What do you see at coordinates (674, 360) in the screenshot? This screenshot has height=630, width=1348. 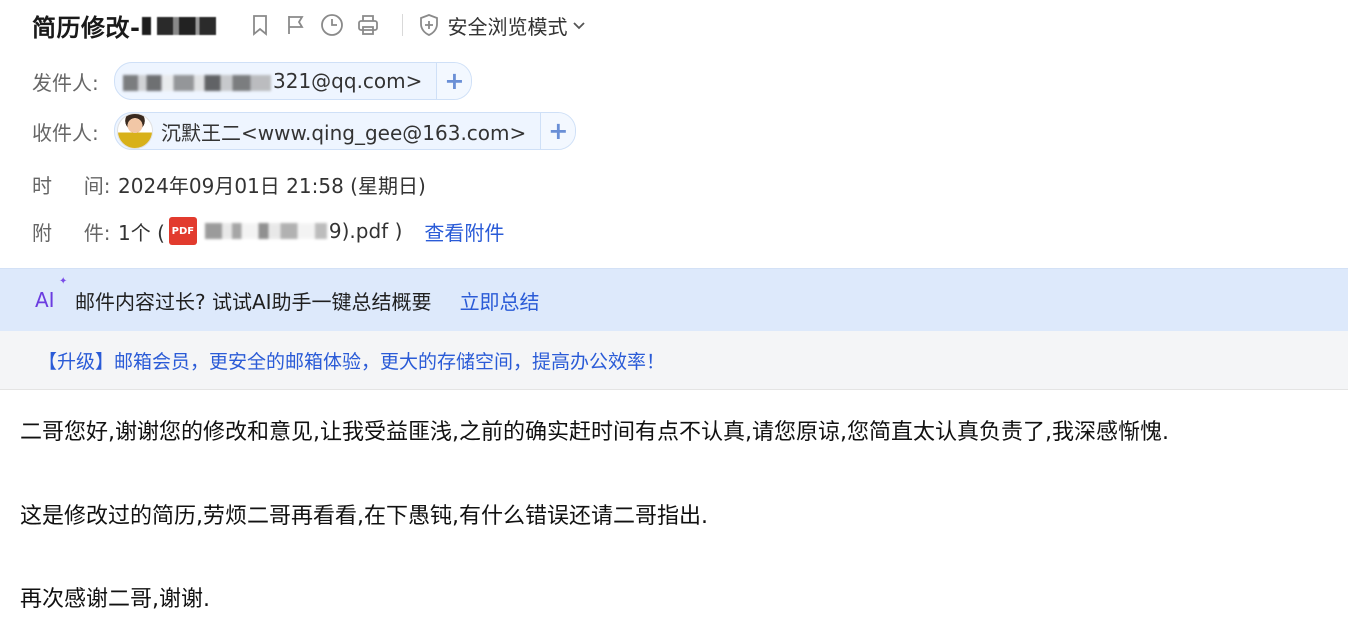 I see `upgrade-banner: 【升级】邮箱会员，更安全的邮箱体验，更大的存储空间，提高办公效率！` at bounding box center [674, 360].